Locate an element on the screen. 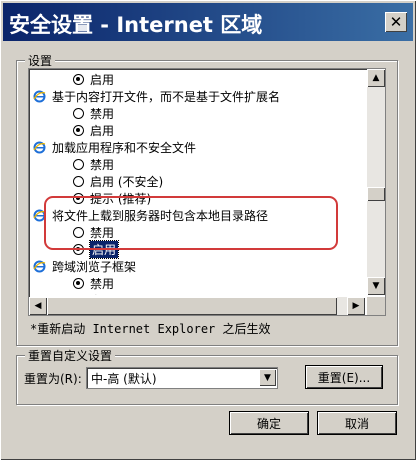  scroll-left-icon: ◀ is located at coordinates (38, 305).